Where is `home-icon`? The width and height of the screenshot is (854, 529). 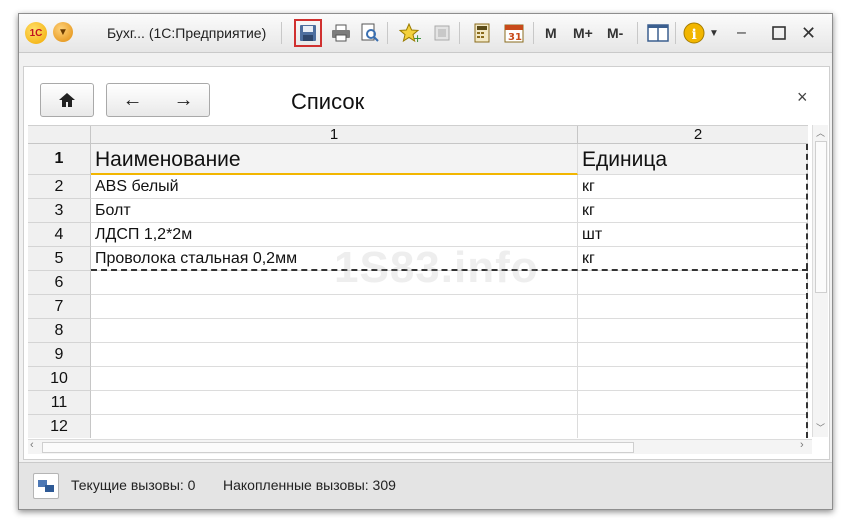 home-icon is located at coordinates (67, 100).